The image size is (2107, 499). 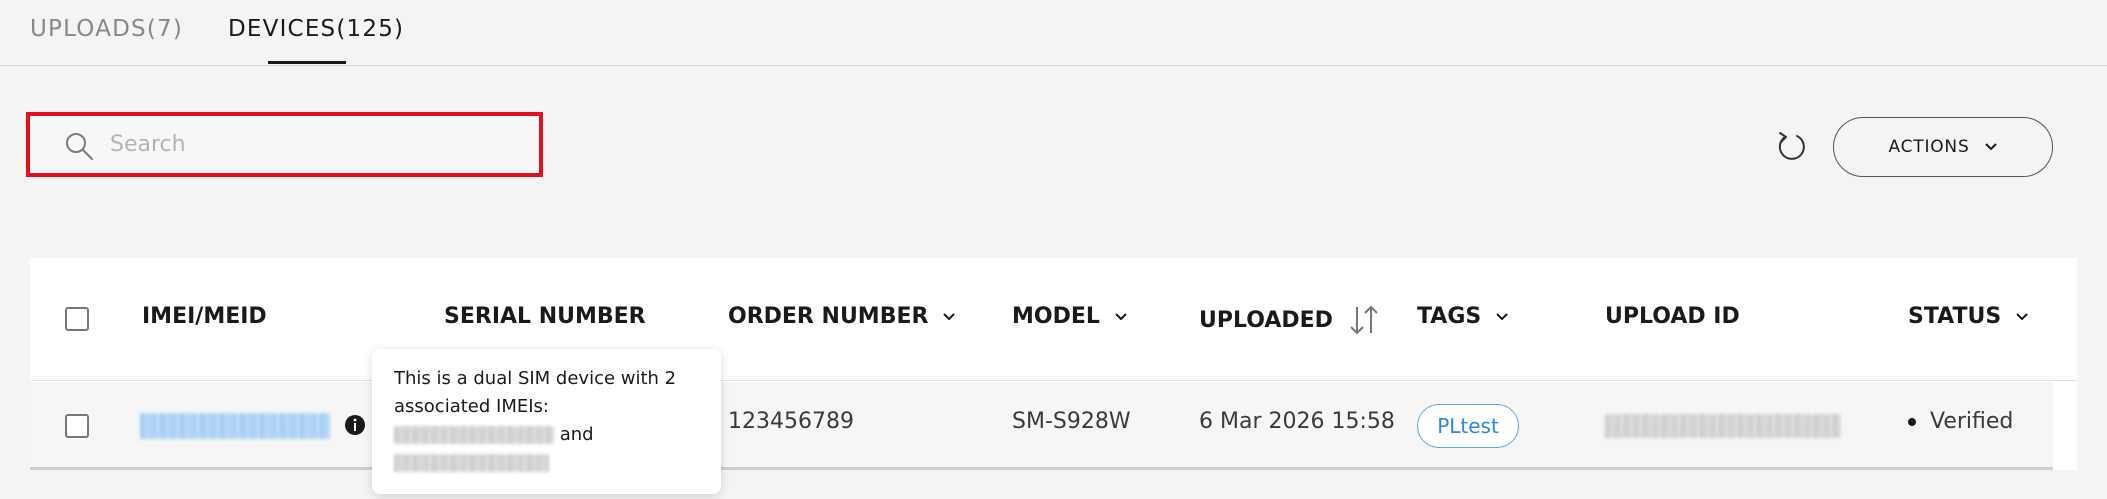 What do you see at coordinates (77, 426) in the screenshot?
I see `row-checkbox` at bounding box center [77, 426].